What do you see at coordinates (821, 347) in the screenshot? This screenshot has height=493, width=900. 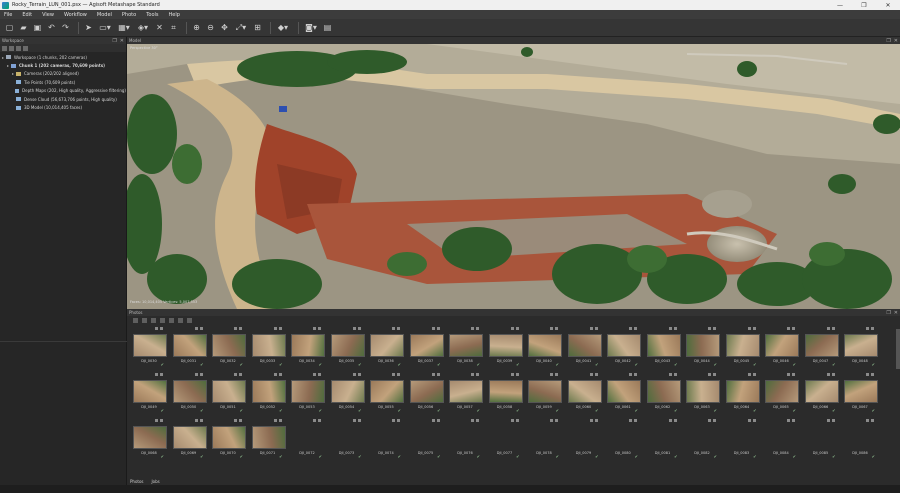 I see `photo-thumbnail: DJI_0047 ✔` at bounding box center [821, 347].